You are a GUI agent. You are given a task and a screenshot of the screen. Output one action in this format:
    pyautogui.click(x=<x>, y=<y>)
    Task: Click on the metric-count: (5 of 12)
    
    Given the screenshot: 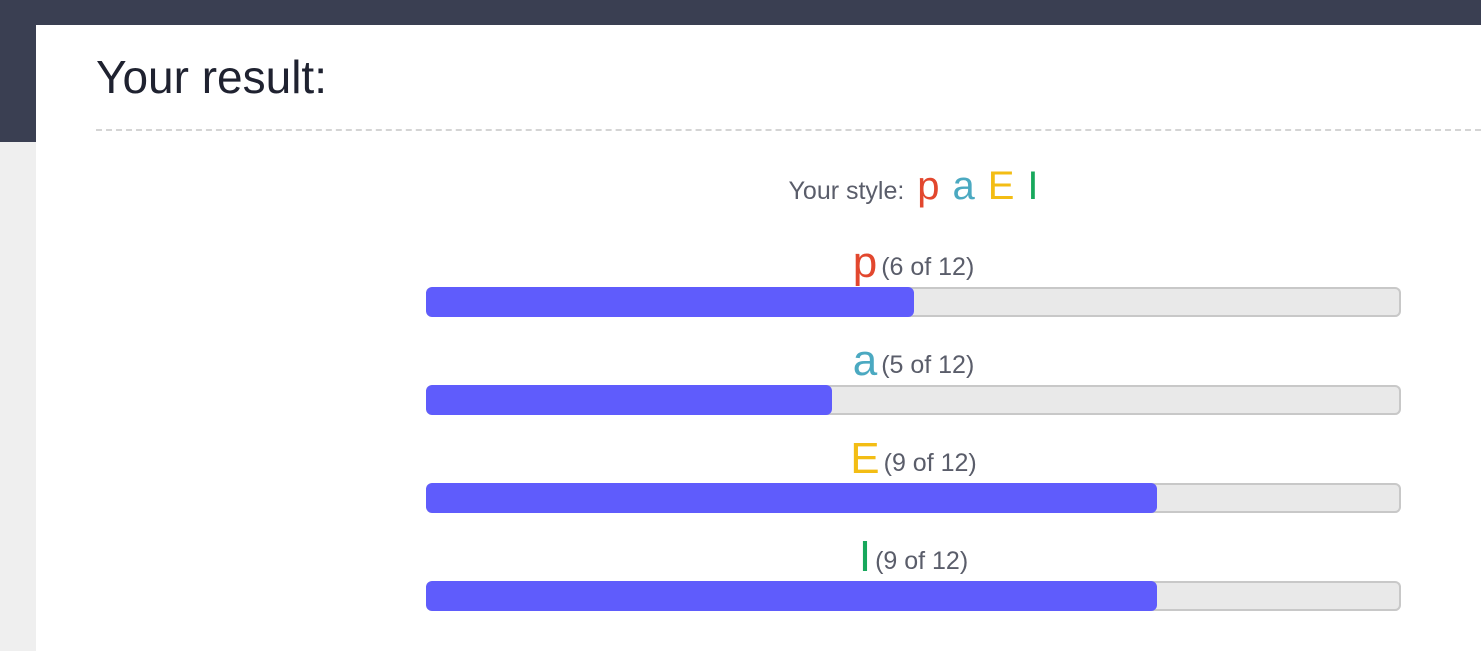 What is the action you would take?
    pyautogui.click(x=928, y=365)
    